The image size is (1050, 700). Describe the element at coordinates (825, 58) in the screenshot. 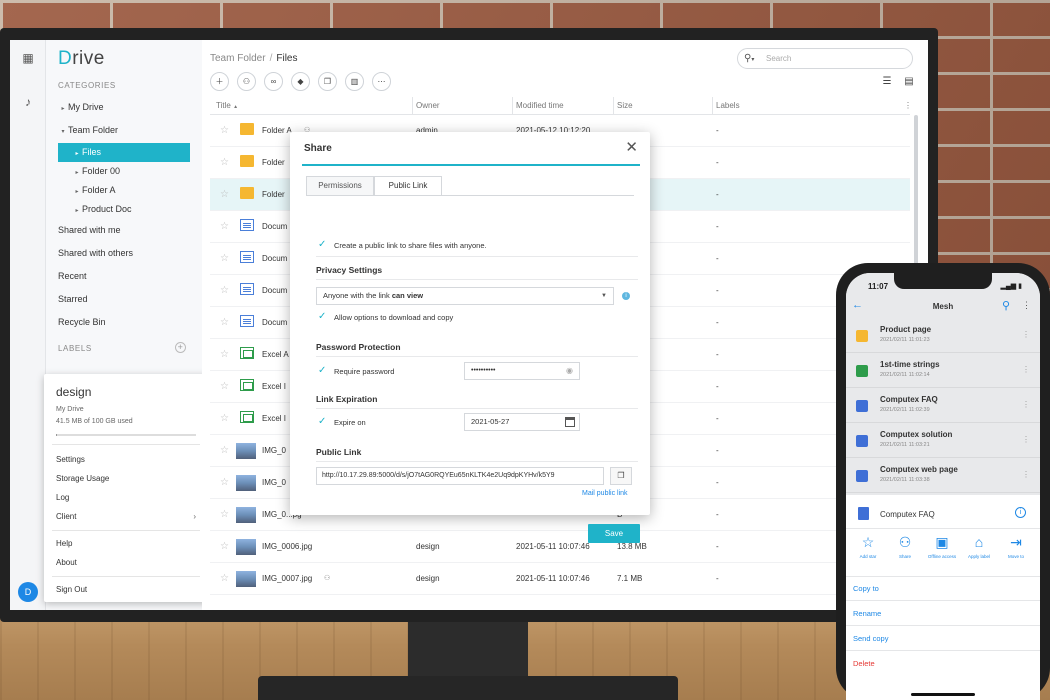

I see `search-input: ⚲▾ Search` at that location.